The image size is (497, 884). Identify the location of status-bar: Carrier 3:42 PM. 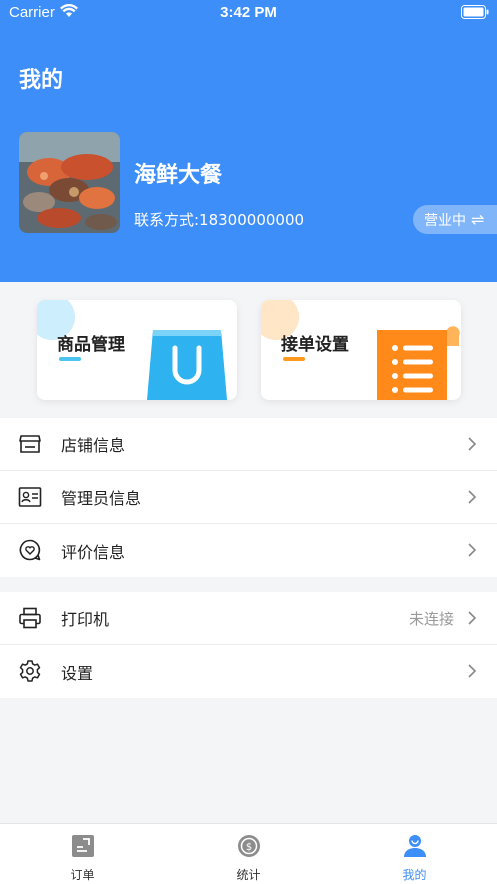
(248, 13).